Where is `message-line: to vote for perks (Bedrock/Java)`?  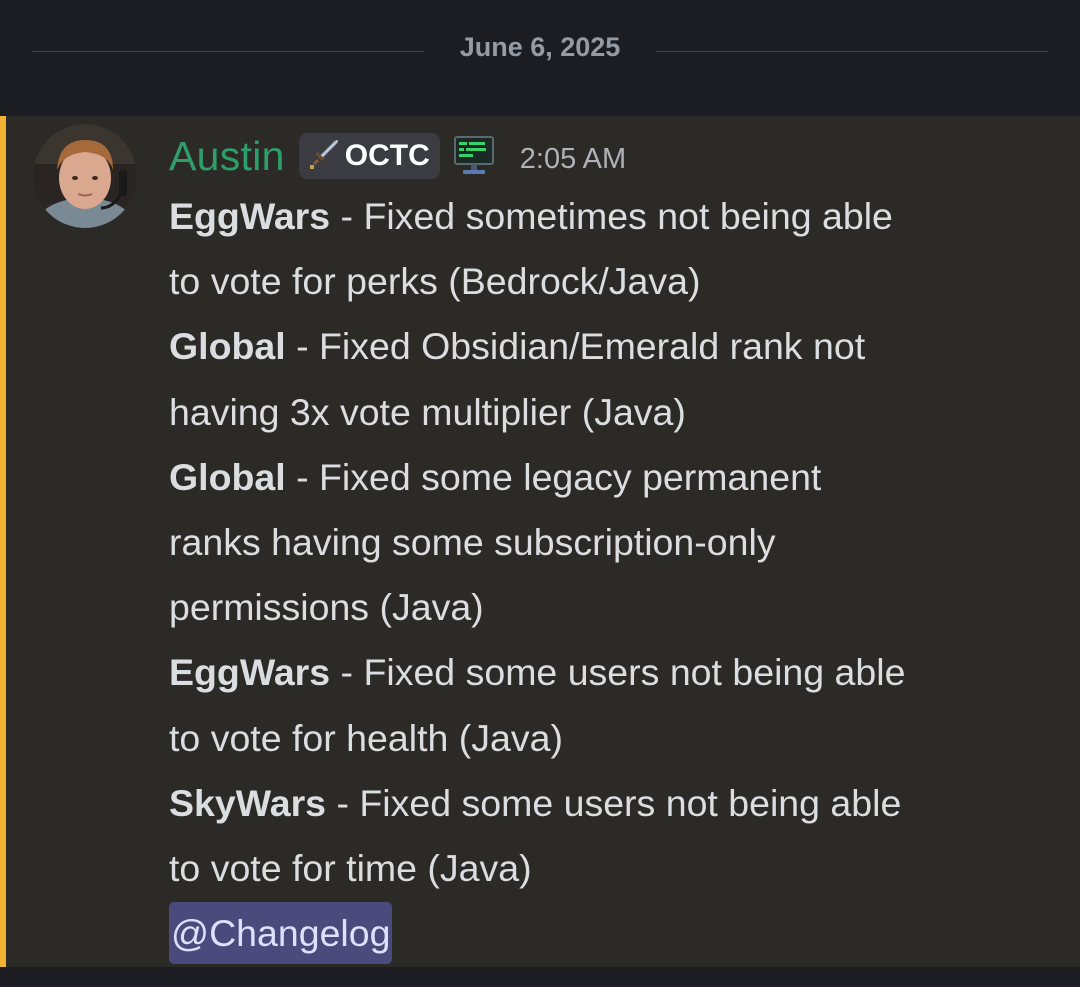 message-line: to vote for perks (Bedrock/Java) is located at coordinates (609, 281).